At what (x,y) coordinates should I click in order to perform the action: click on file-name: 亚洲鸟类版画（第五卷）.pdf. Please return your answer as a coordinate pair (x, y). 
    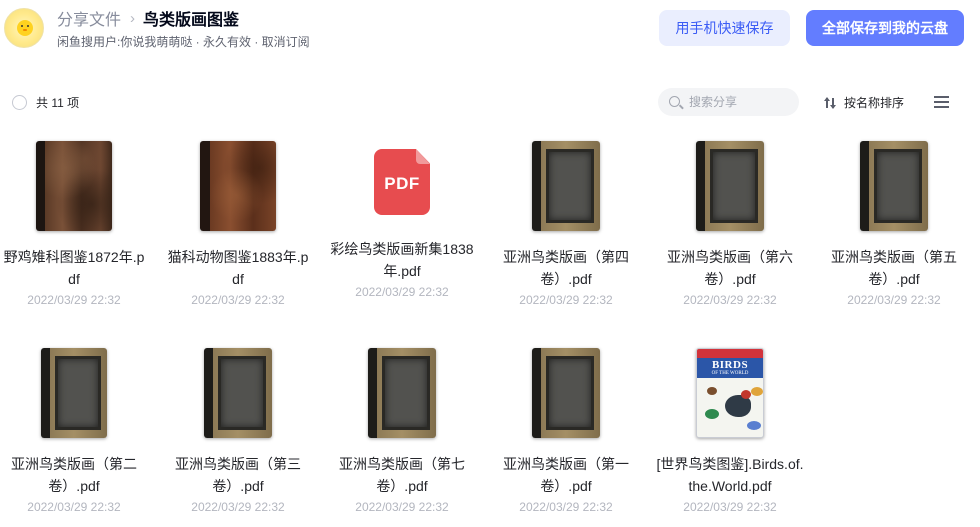
    Looking at the image, I should click on (894, 268).